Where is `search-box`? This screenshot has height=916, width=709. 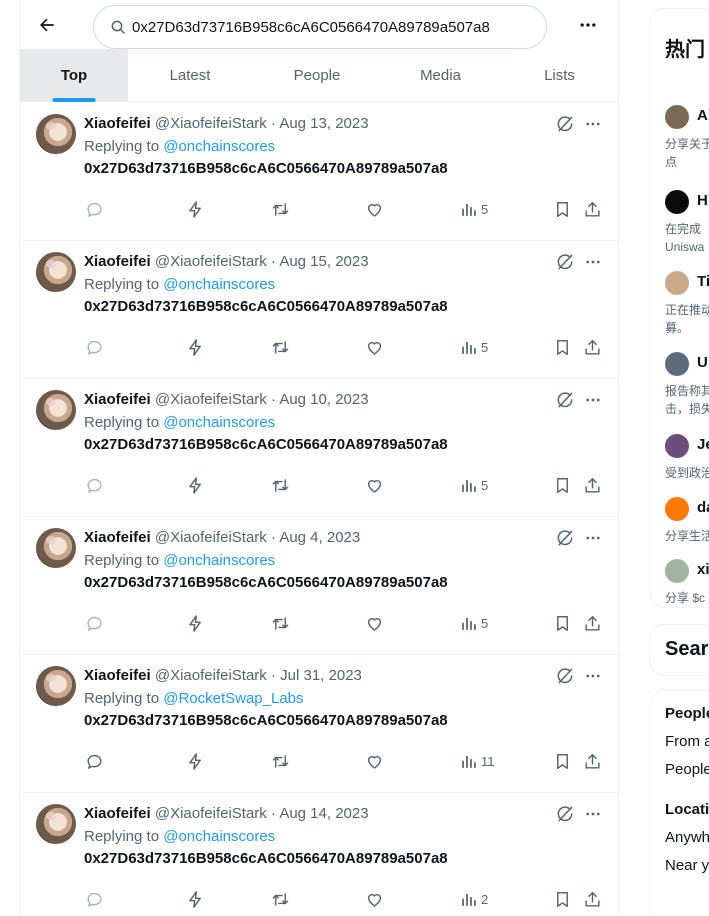
search-box is located at coordinates (320, 27).